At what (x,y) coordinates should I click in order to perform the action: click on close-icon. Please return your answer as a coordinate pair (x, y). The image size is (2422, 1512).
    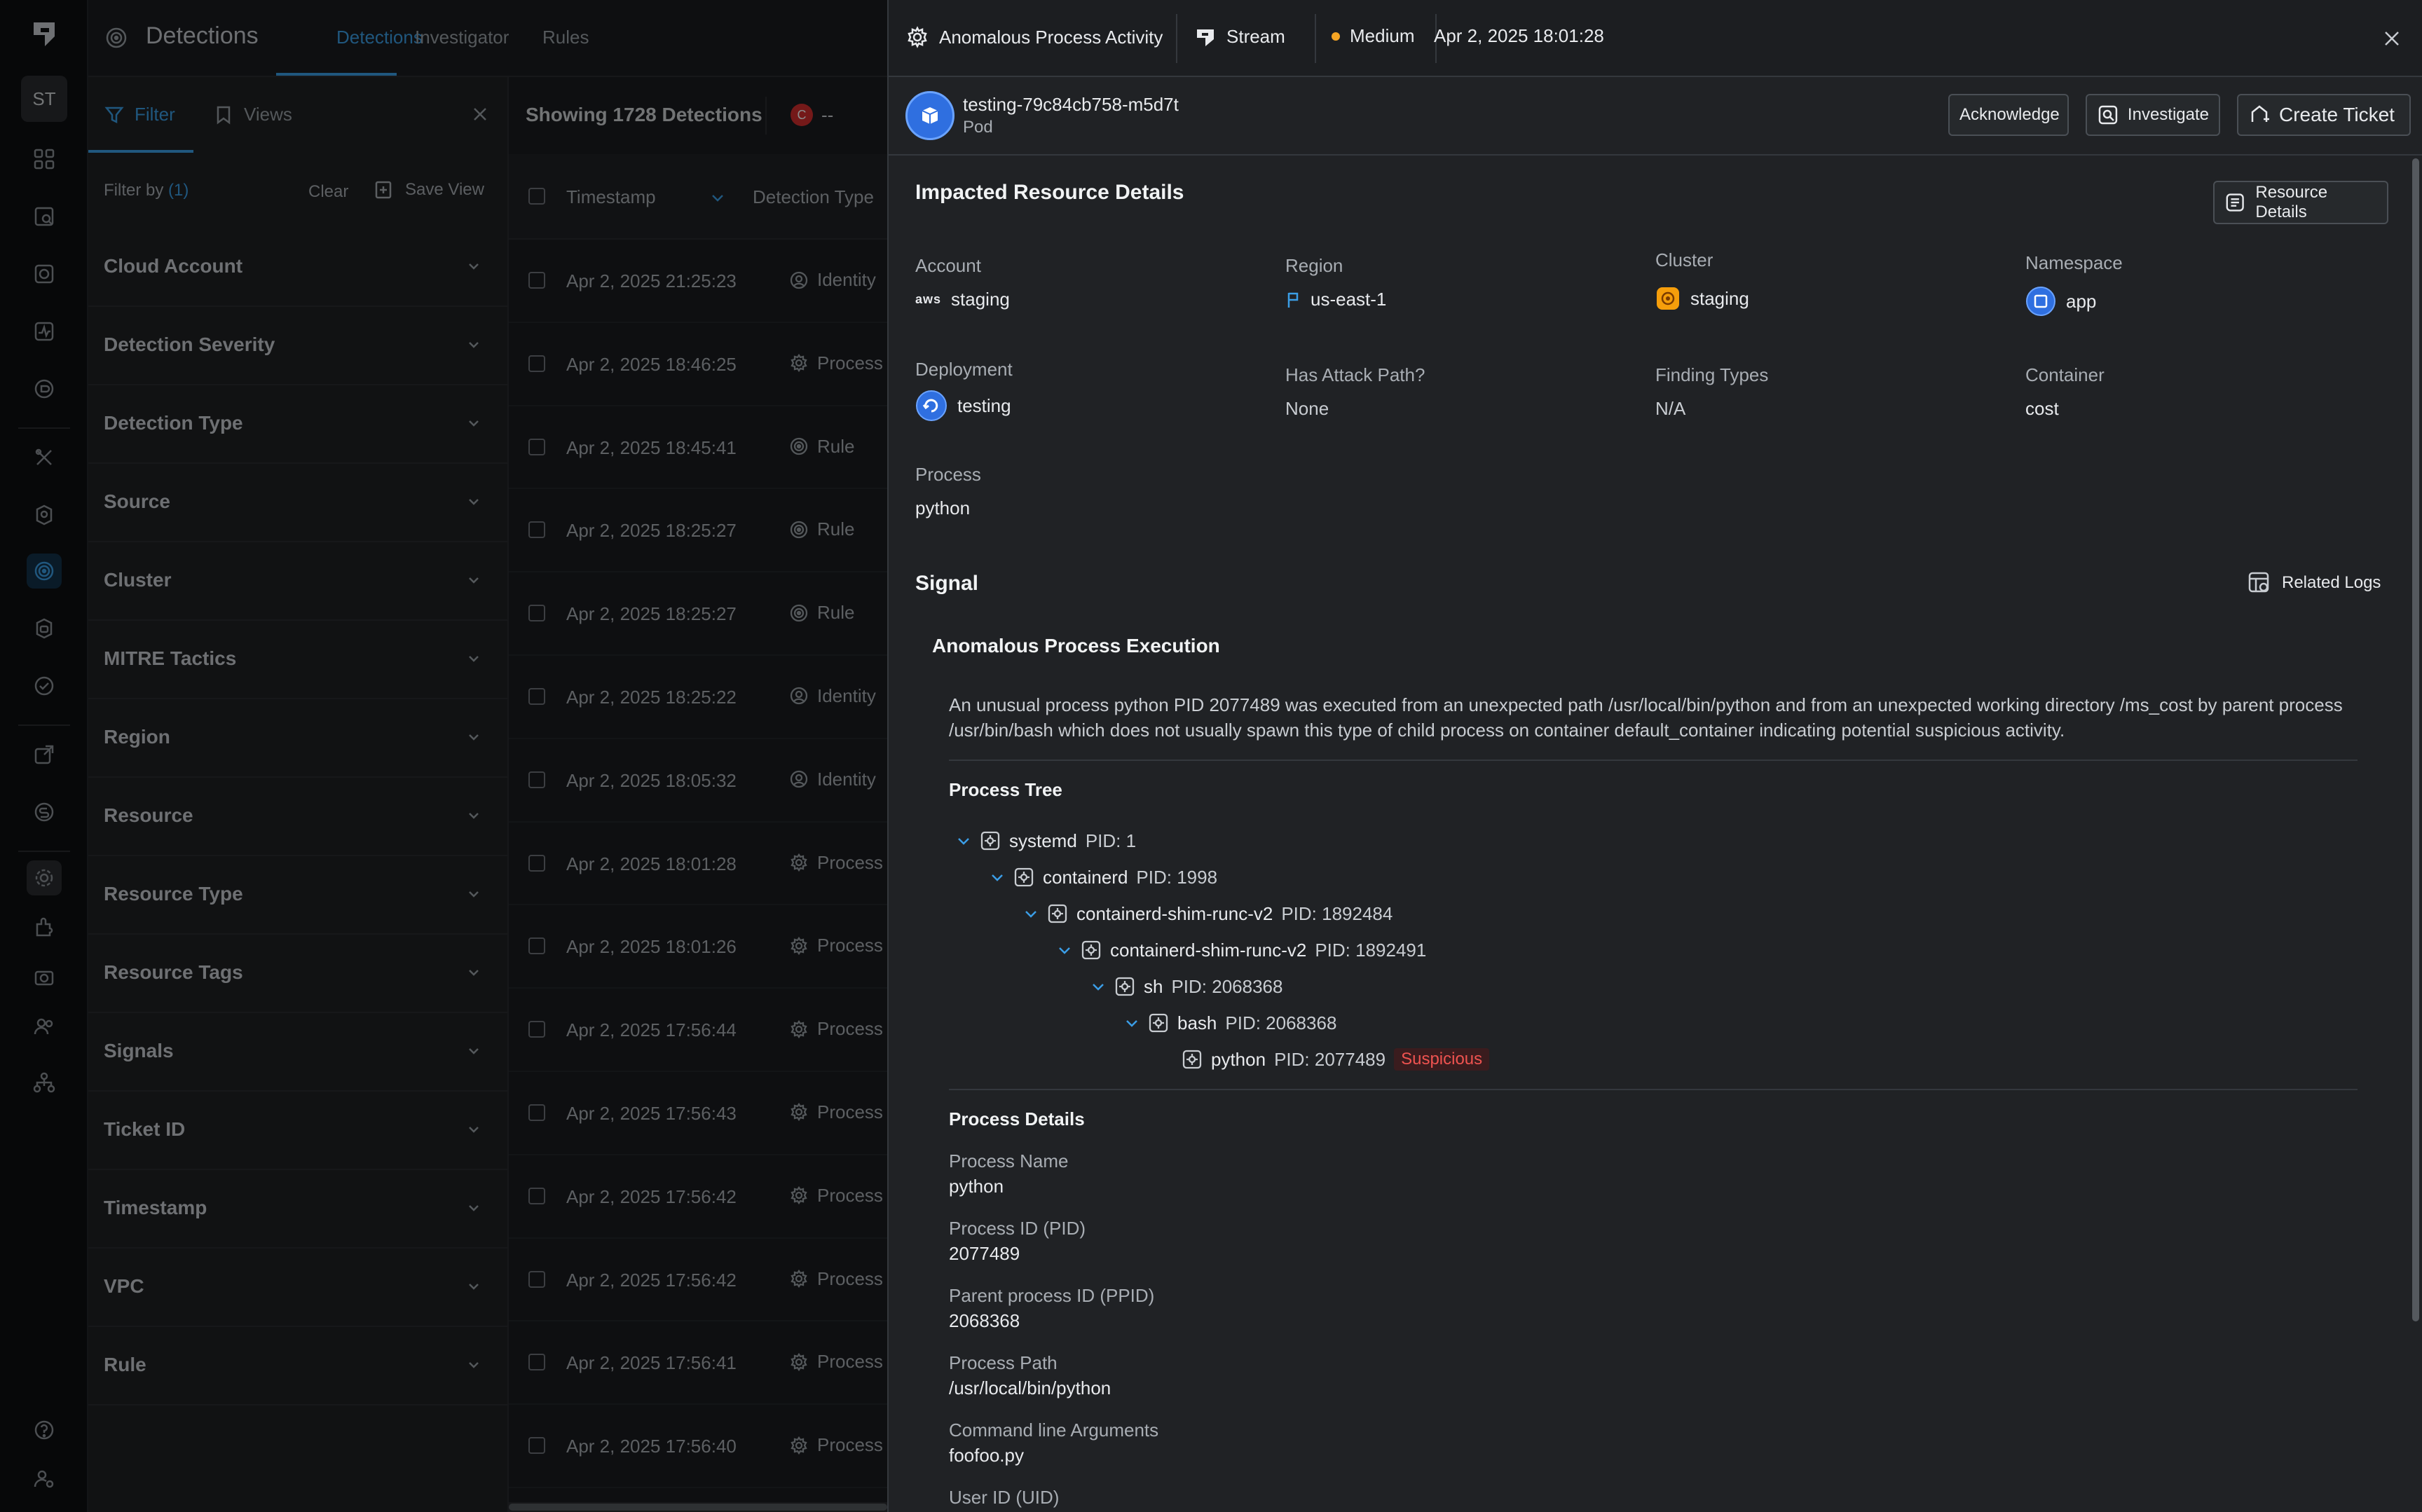
    Looking at the image, I should click on (480, 114).